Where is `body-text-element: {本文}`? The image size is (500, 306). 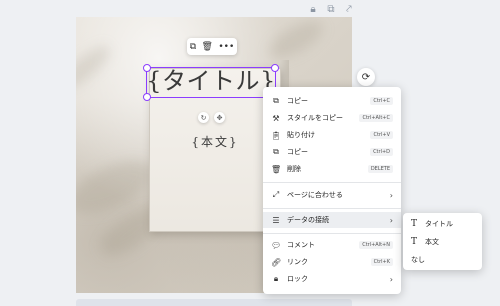
body-text-element: {本文} is located at coordinates (215, 141).